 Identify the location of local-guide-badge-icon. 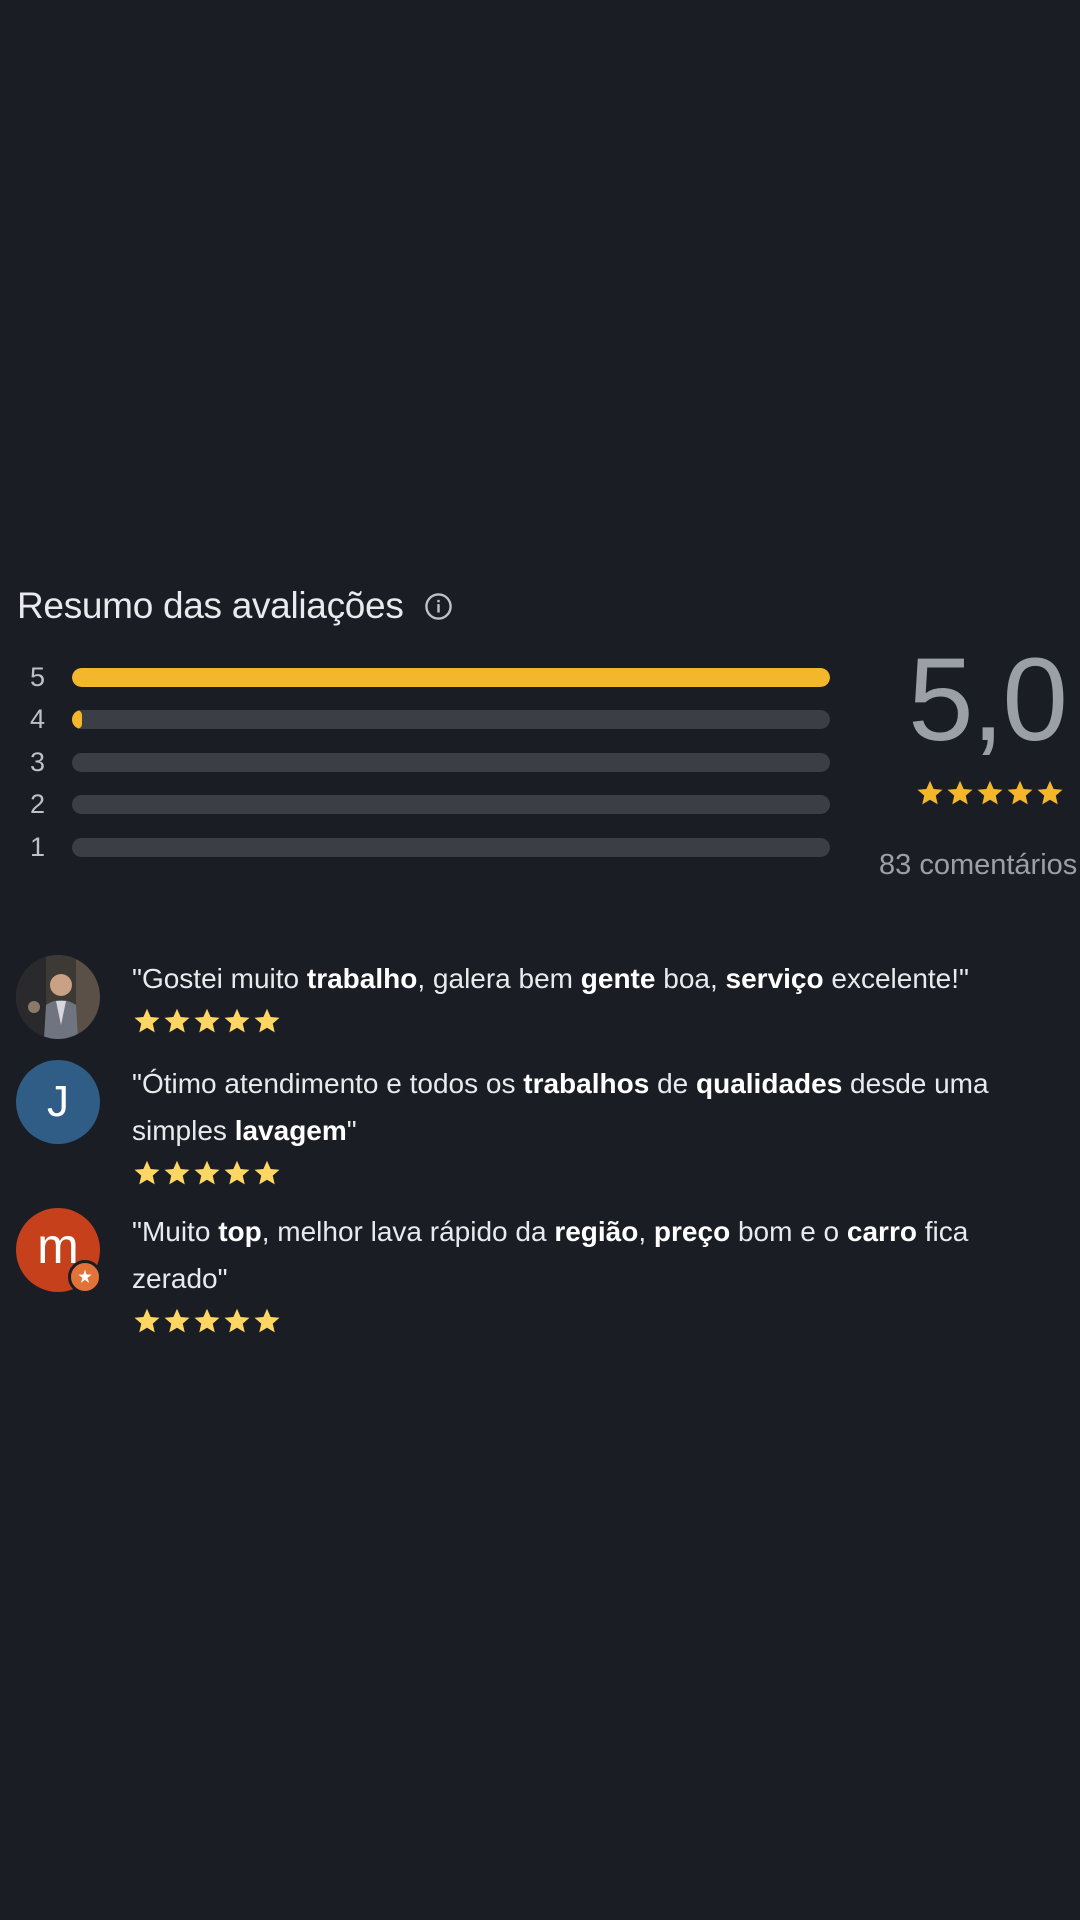
(85, 1277).